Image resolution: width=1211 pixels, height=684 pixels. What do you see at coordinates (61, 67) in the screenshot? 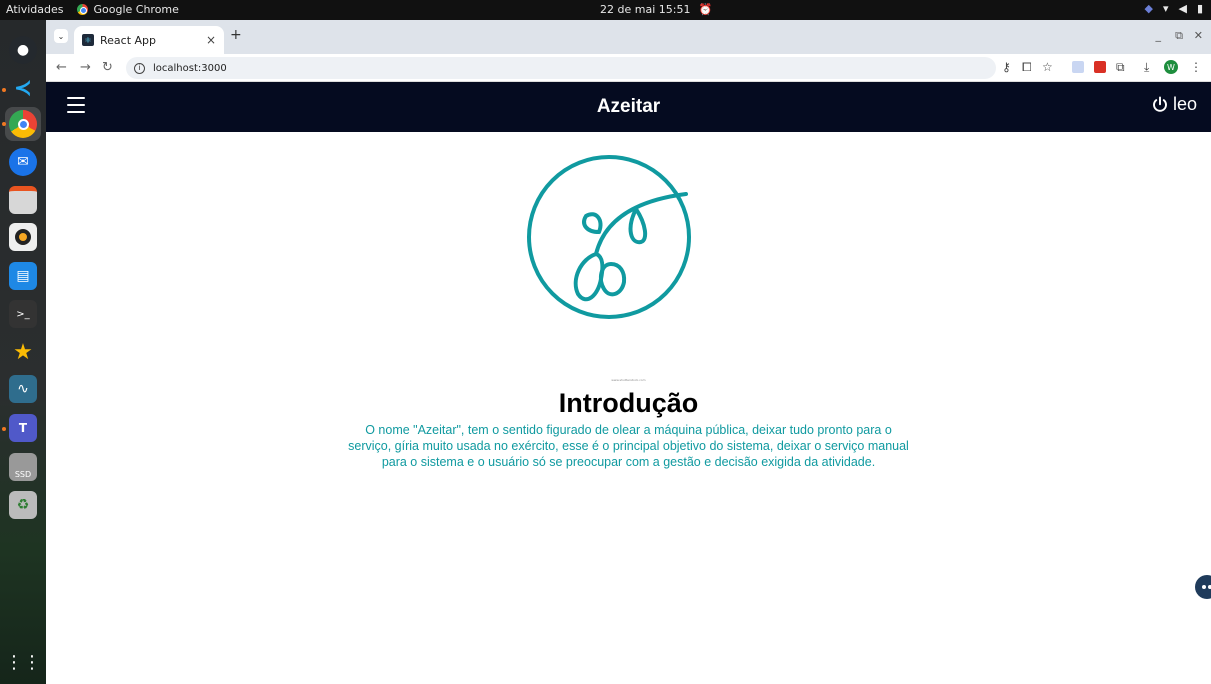
I see `back-button: ←` at bounding box center [61, 67].